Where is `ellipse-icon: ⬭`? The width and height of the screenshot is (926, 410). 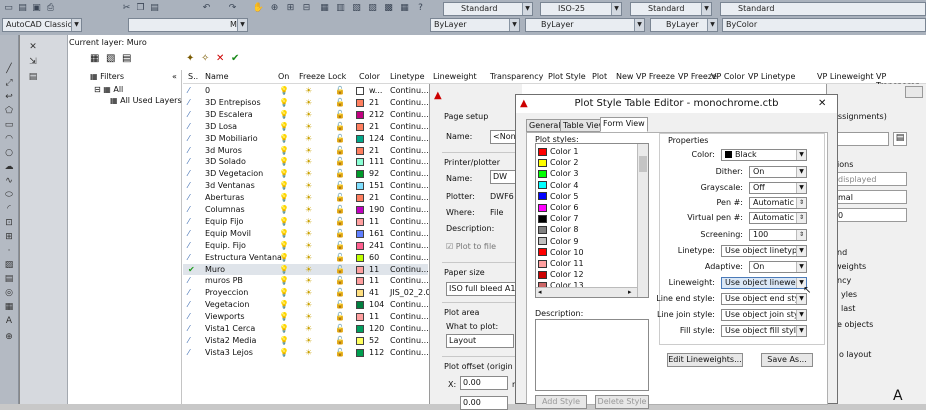 ellipse-icon: ⬭ is located at coordinates (9, 195).